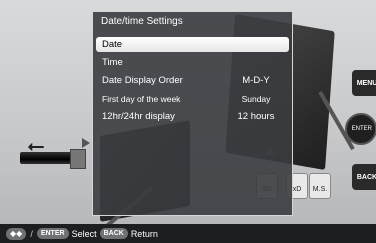  Describe the element at coordinates (142, 80) in the screenshot. I see `menu-item-label: Date Display Order` at that location.